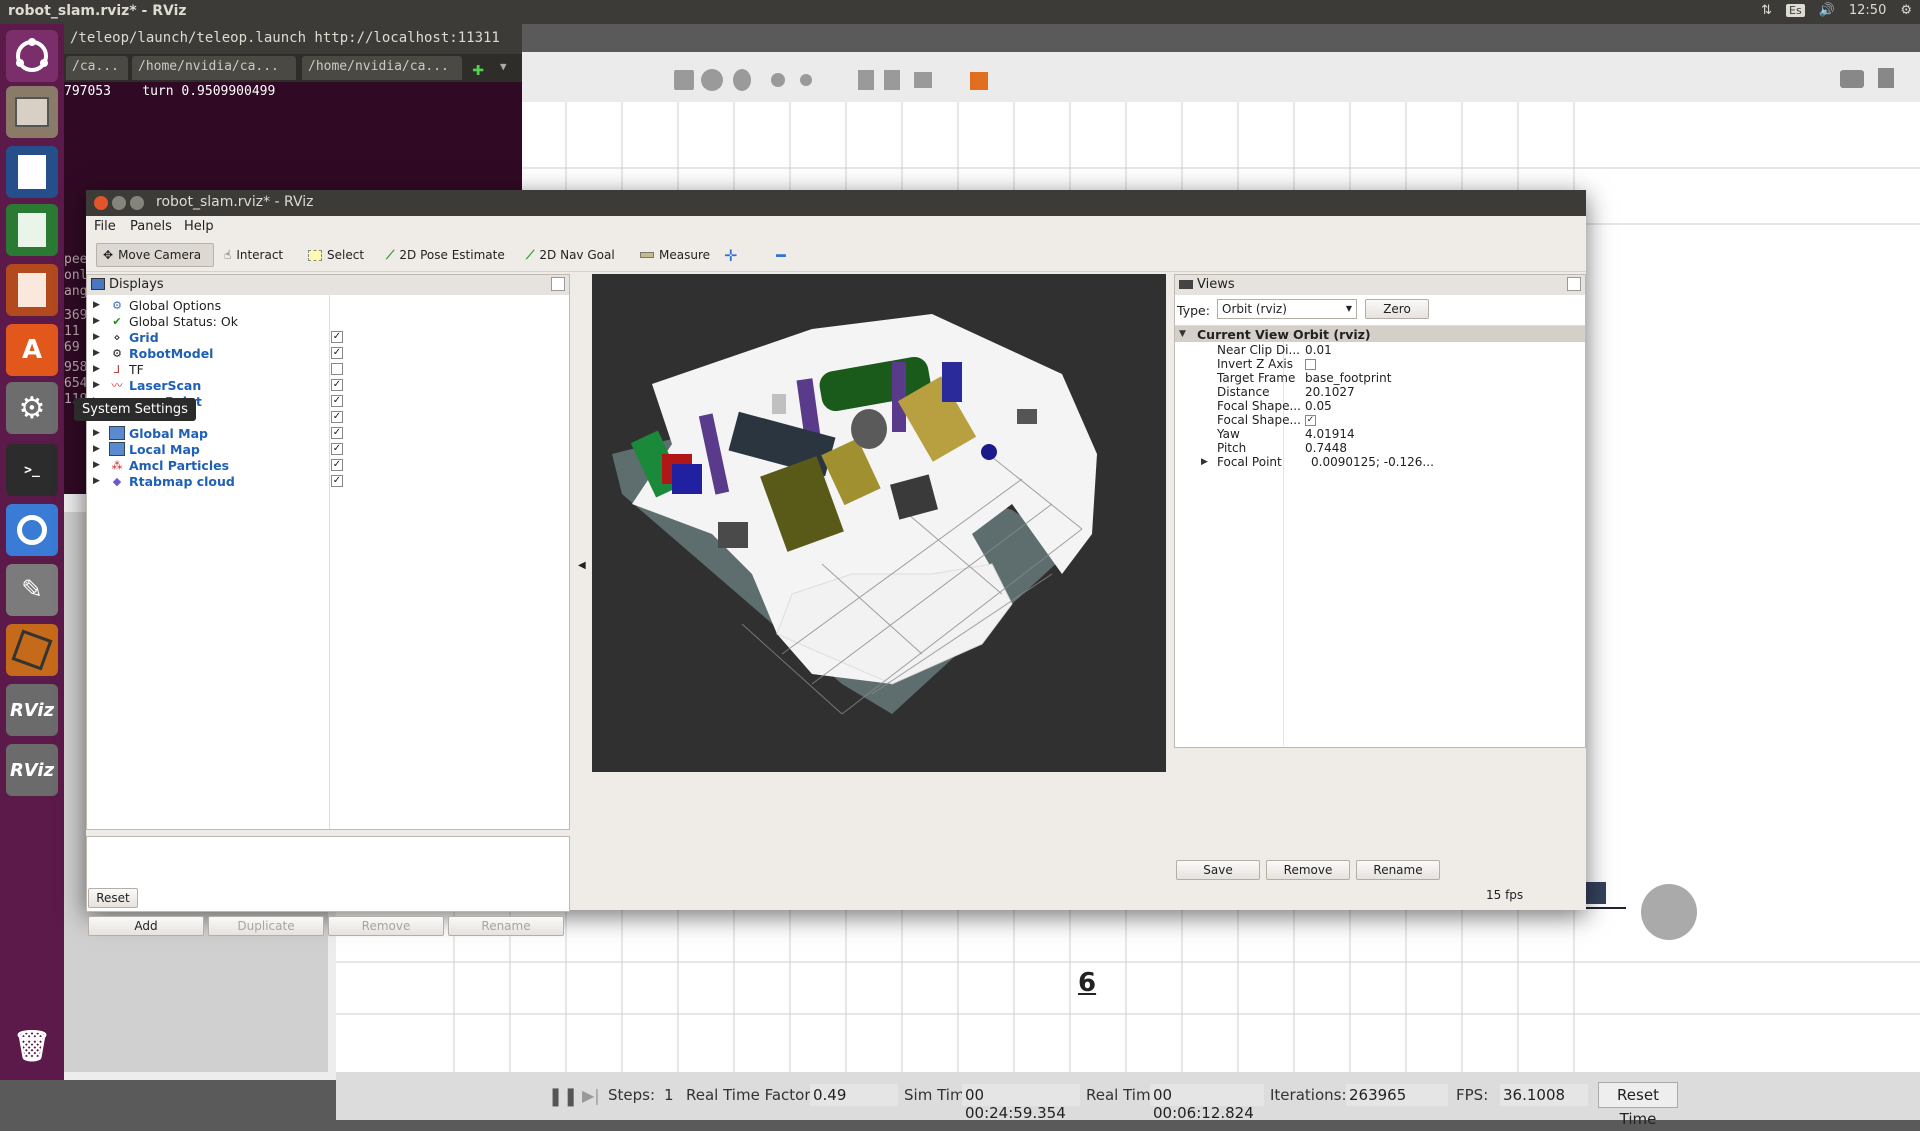 This screenshot has width=1920, height=1131. Describe the element at coordinates (503, 66) in the screenshot. I see `tab-menu-icon: ▼` at that location.